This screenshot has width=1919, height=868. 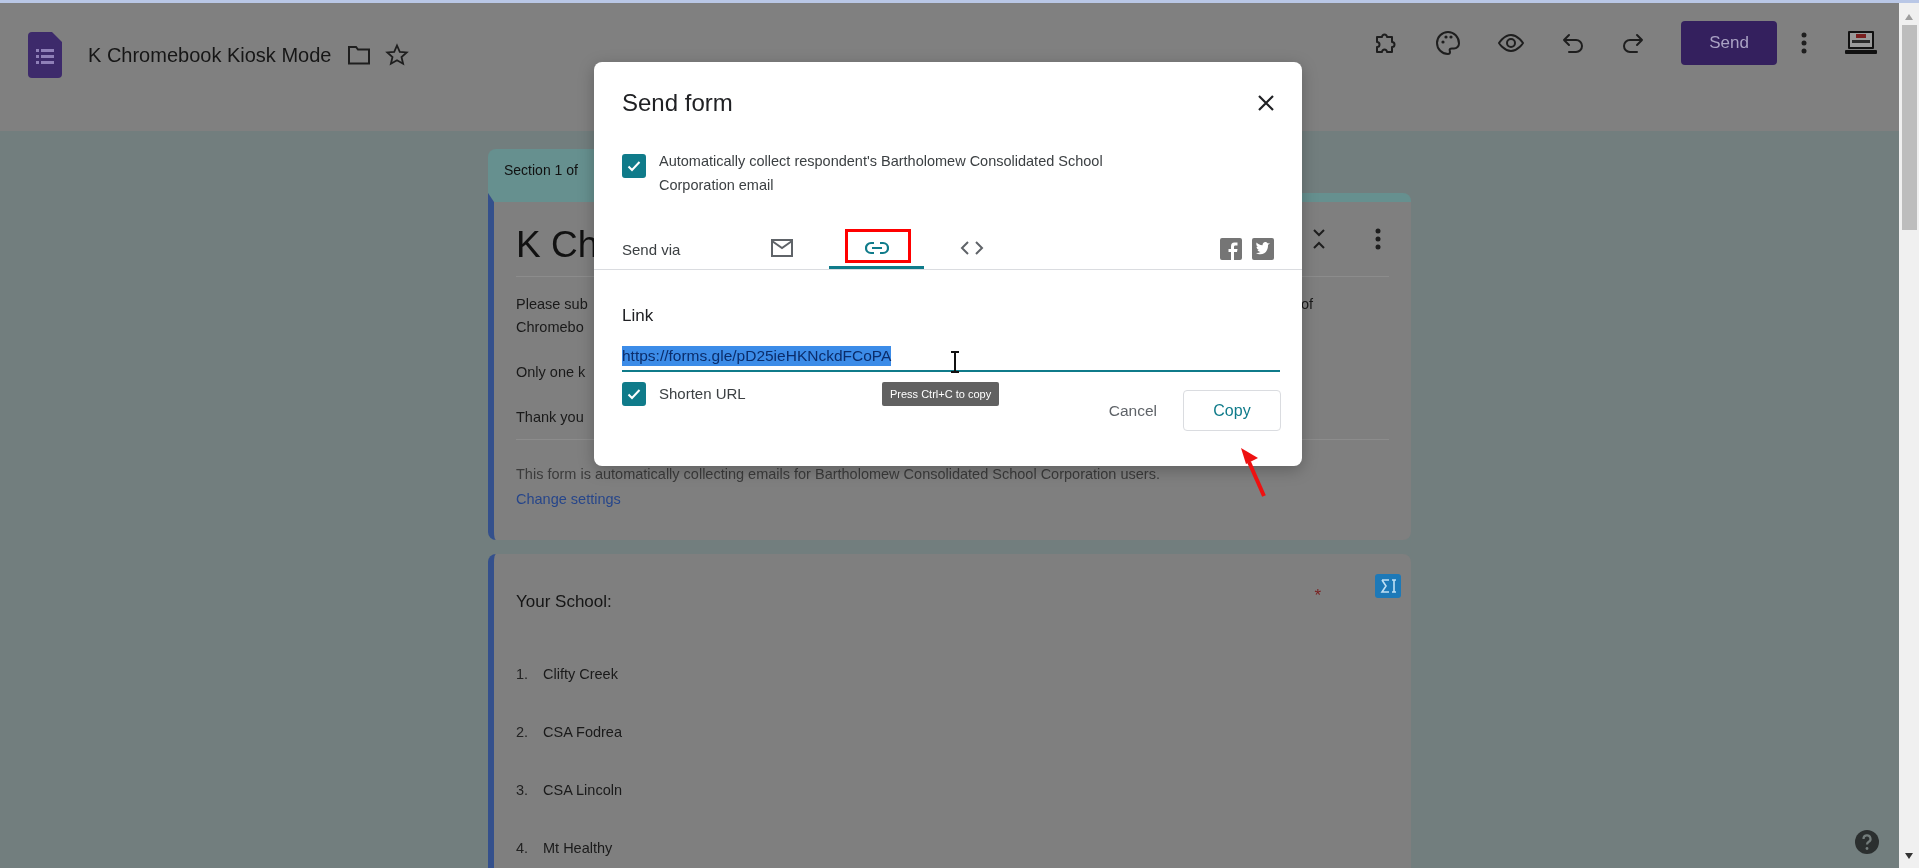 What do you see at coordinates (1266, 103) in the screenshot?
I see `close-icon` at bounding box center [1266, 103].